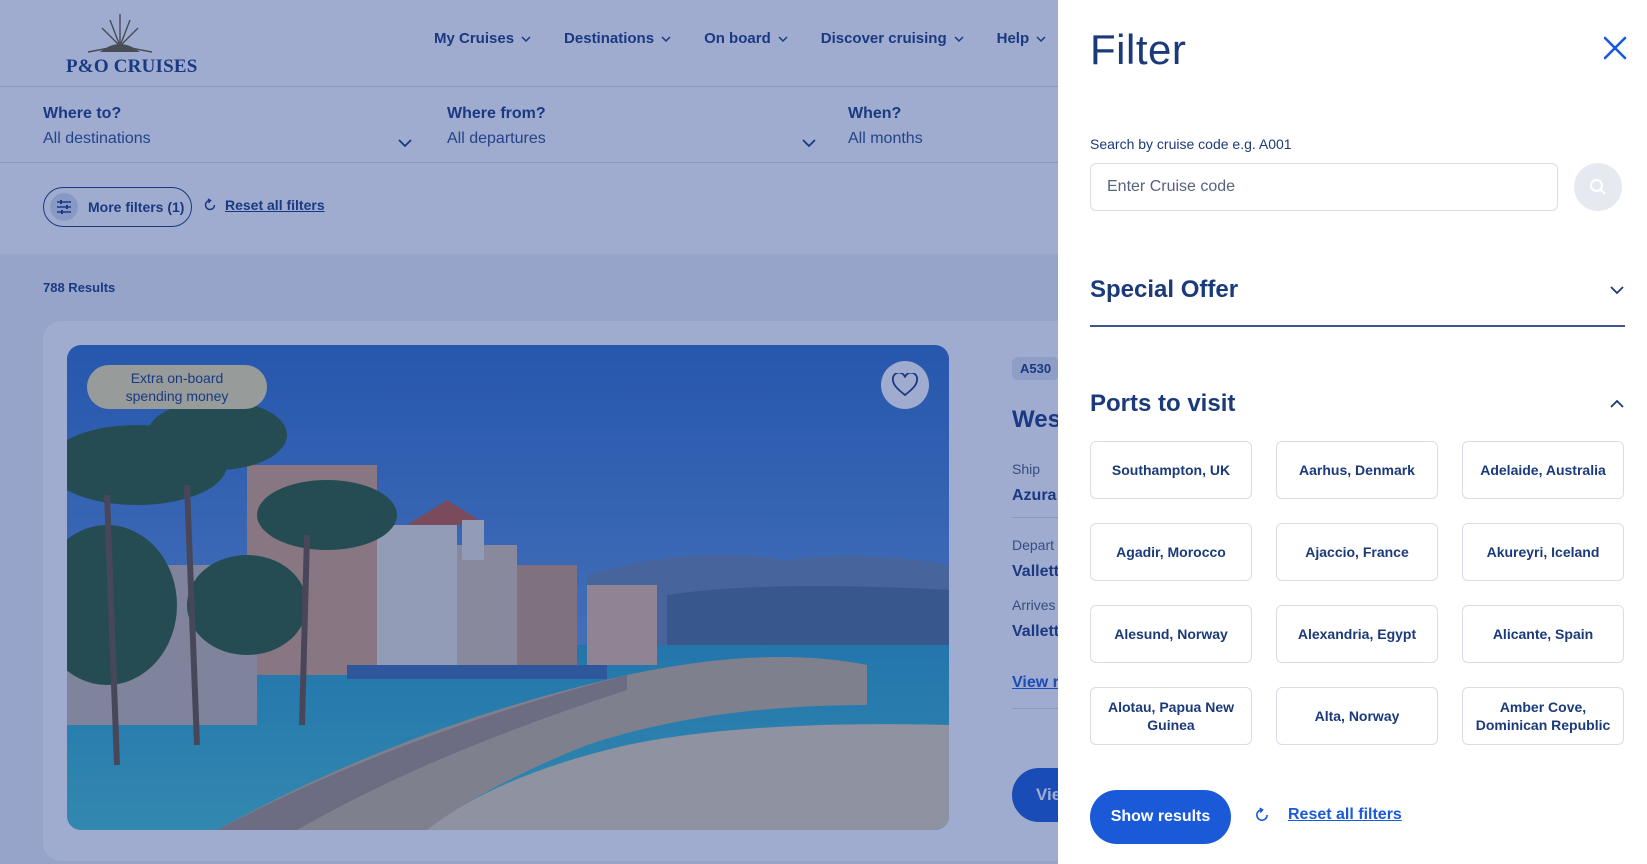 This screenshot has height=864, width=1647. I want to click on drawer-reset-label: Reset all filters, so click(1345, 814).